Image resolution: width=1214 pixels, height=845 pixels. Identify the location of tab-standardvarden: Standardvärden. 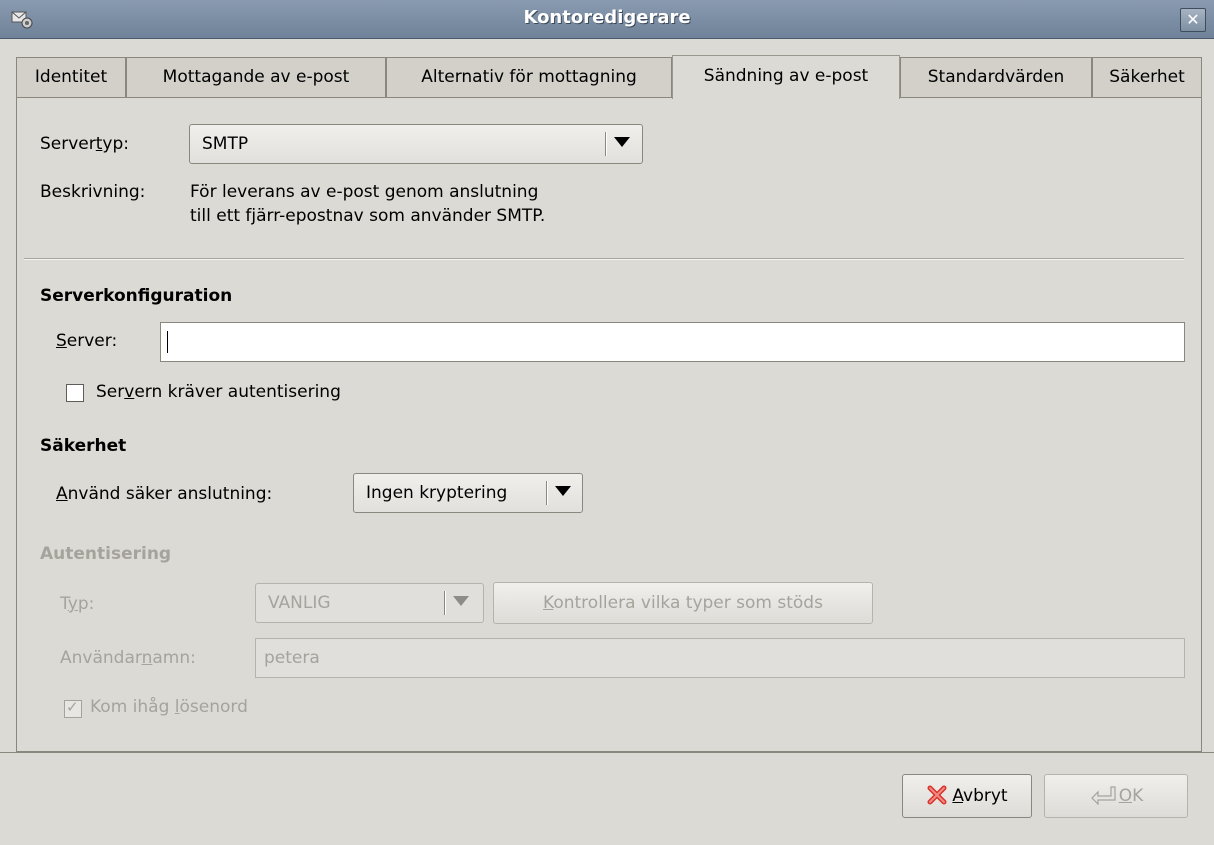
(996, 77).